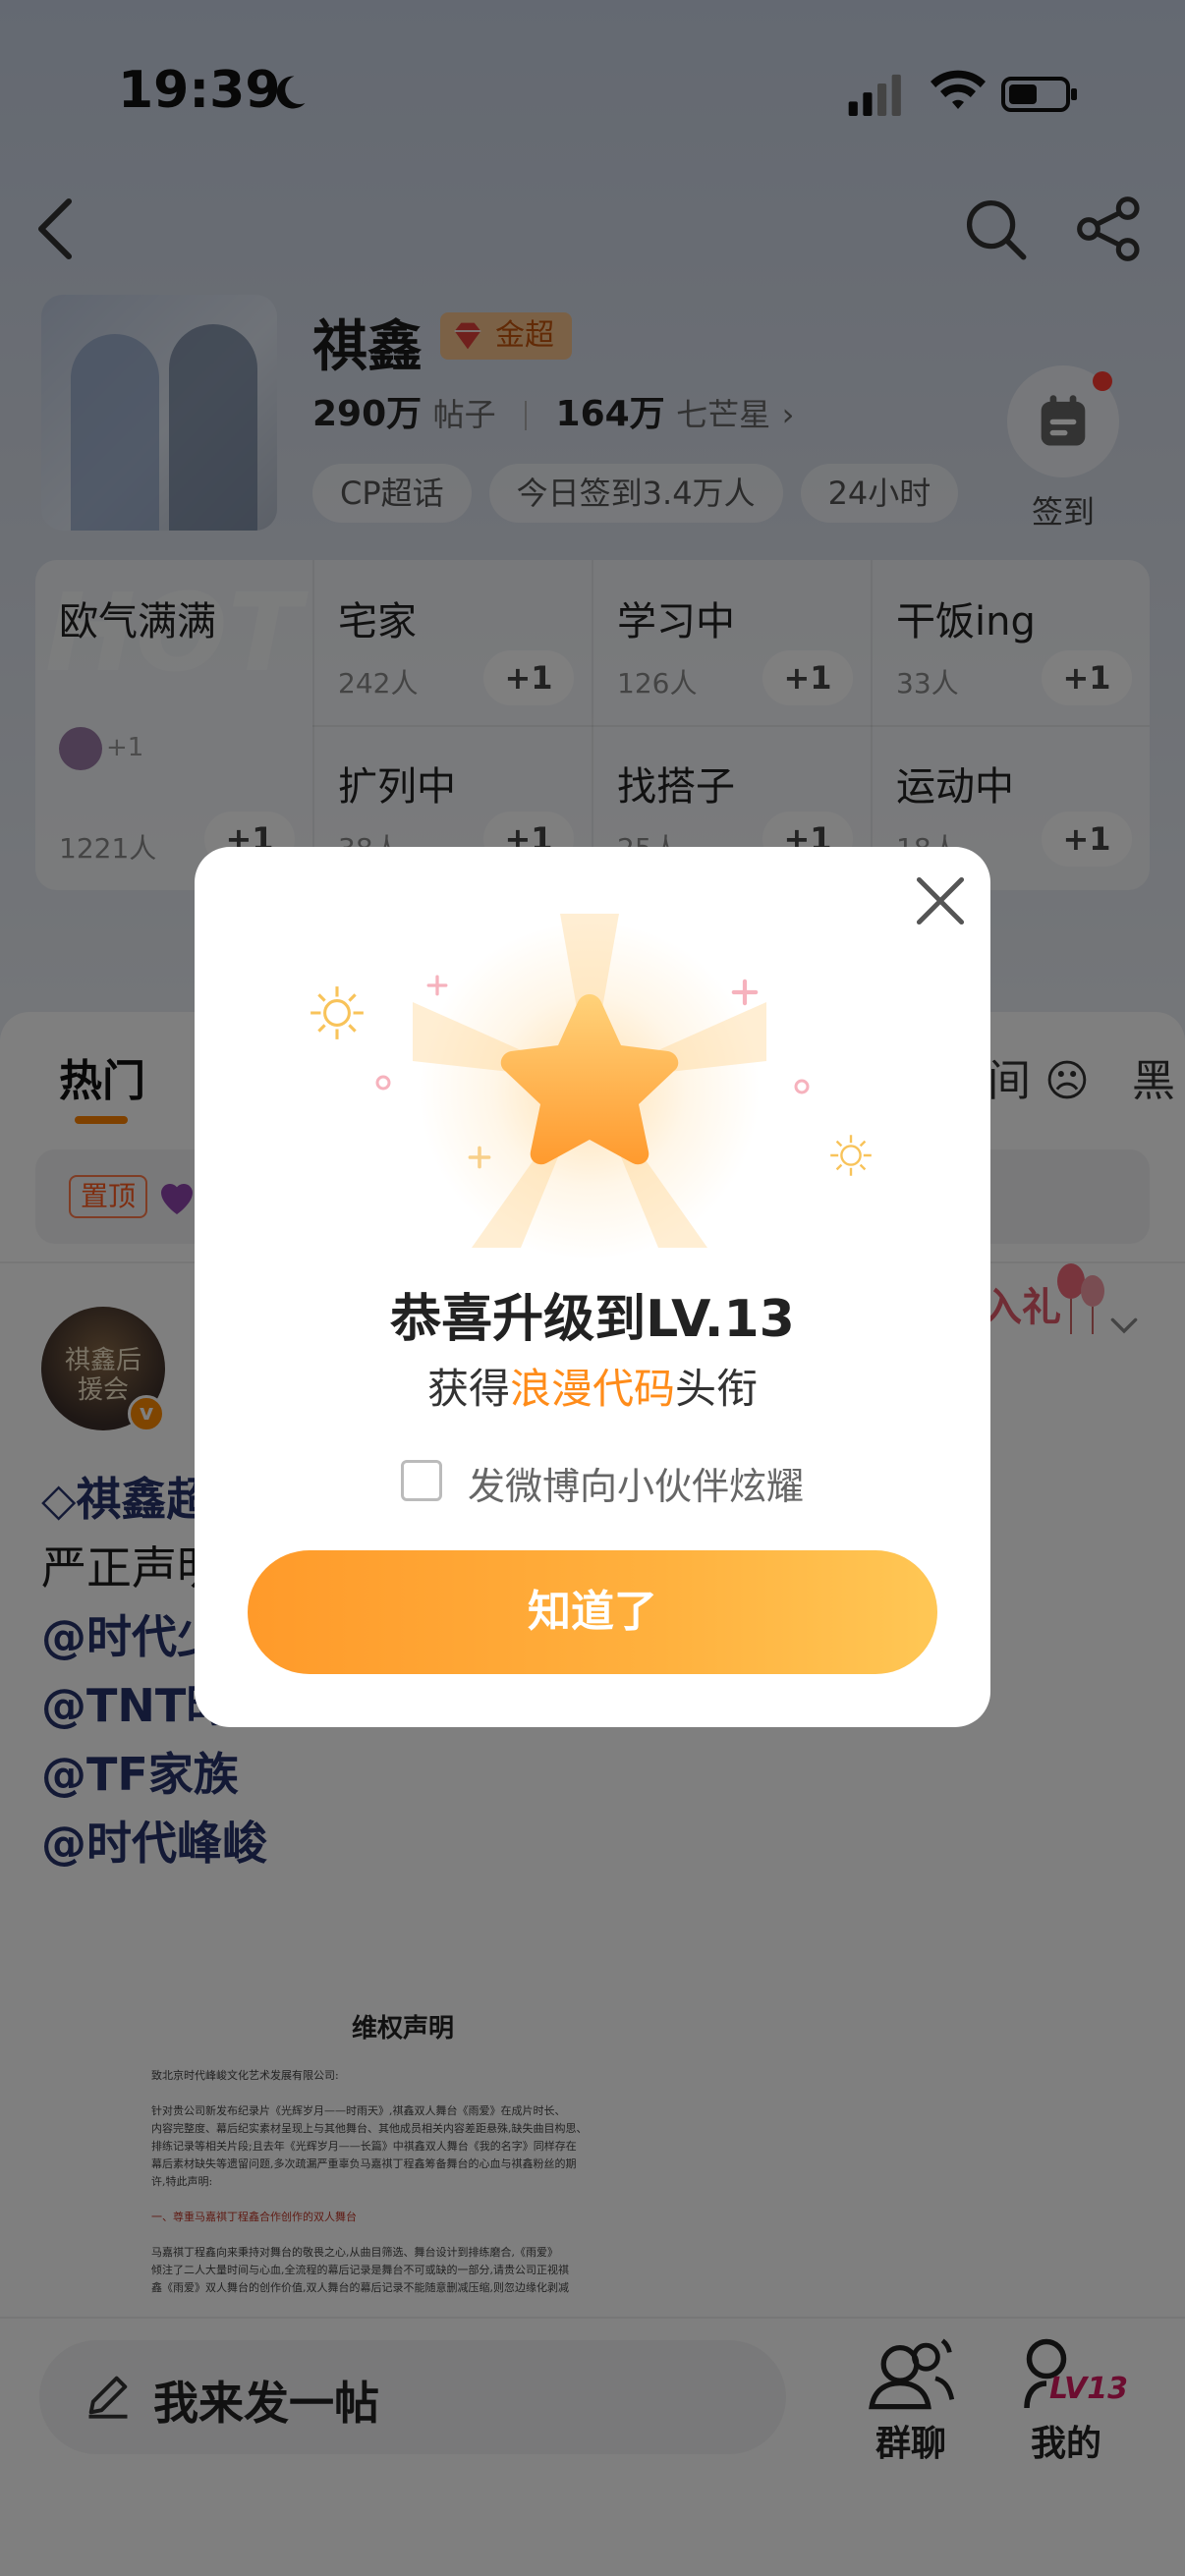 This screenshot has width=1185, height=2576. What do you see at coordinates (592, 1612) in the screenshot?
I see `got-it-button: 知道了` at bounding box center [592, 1612].